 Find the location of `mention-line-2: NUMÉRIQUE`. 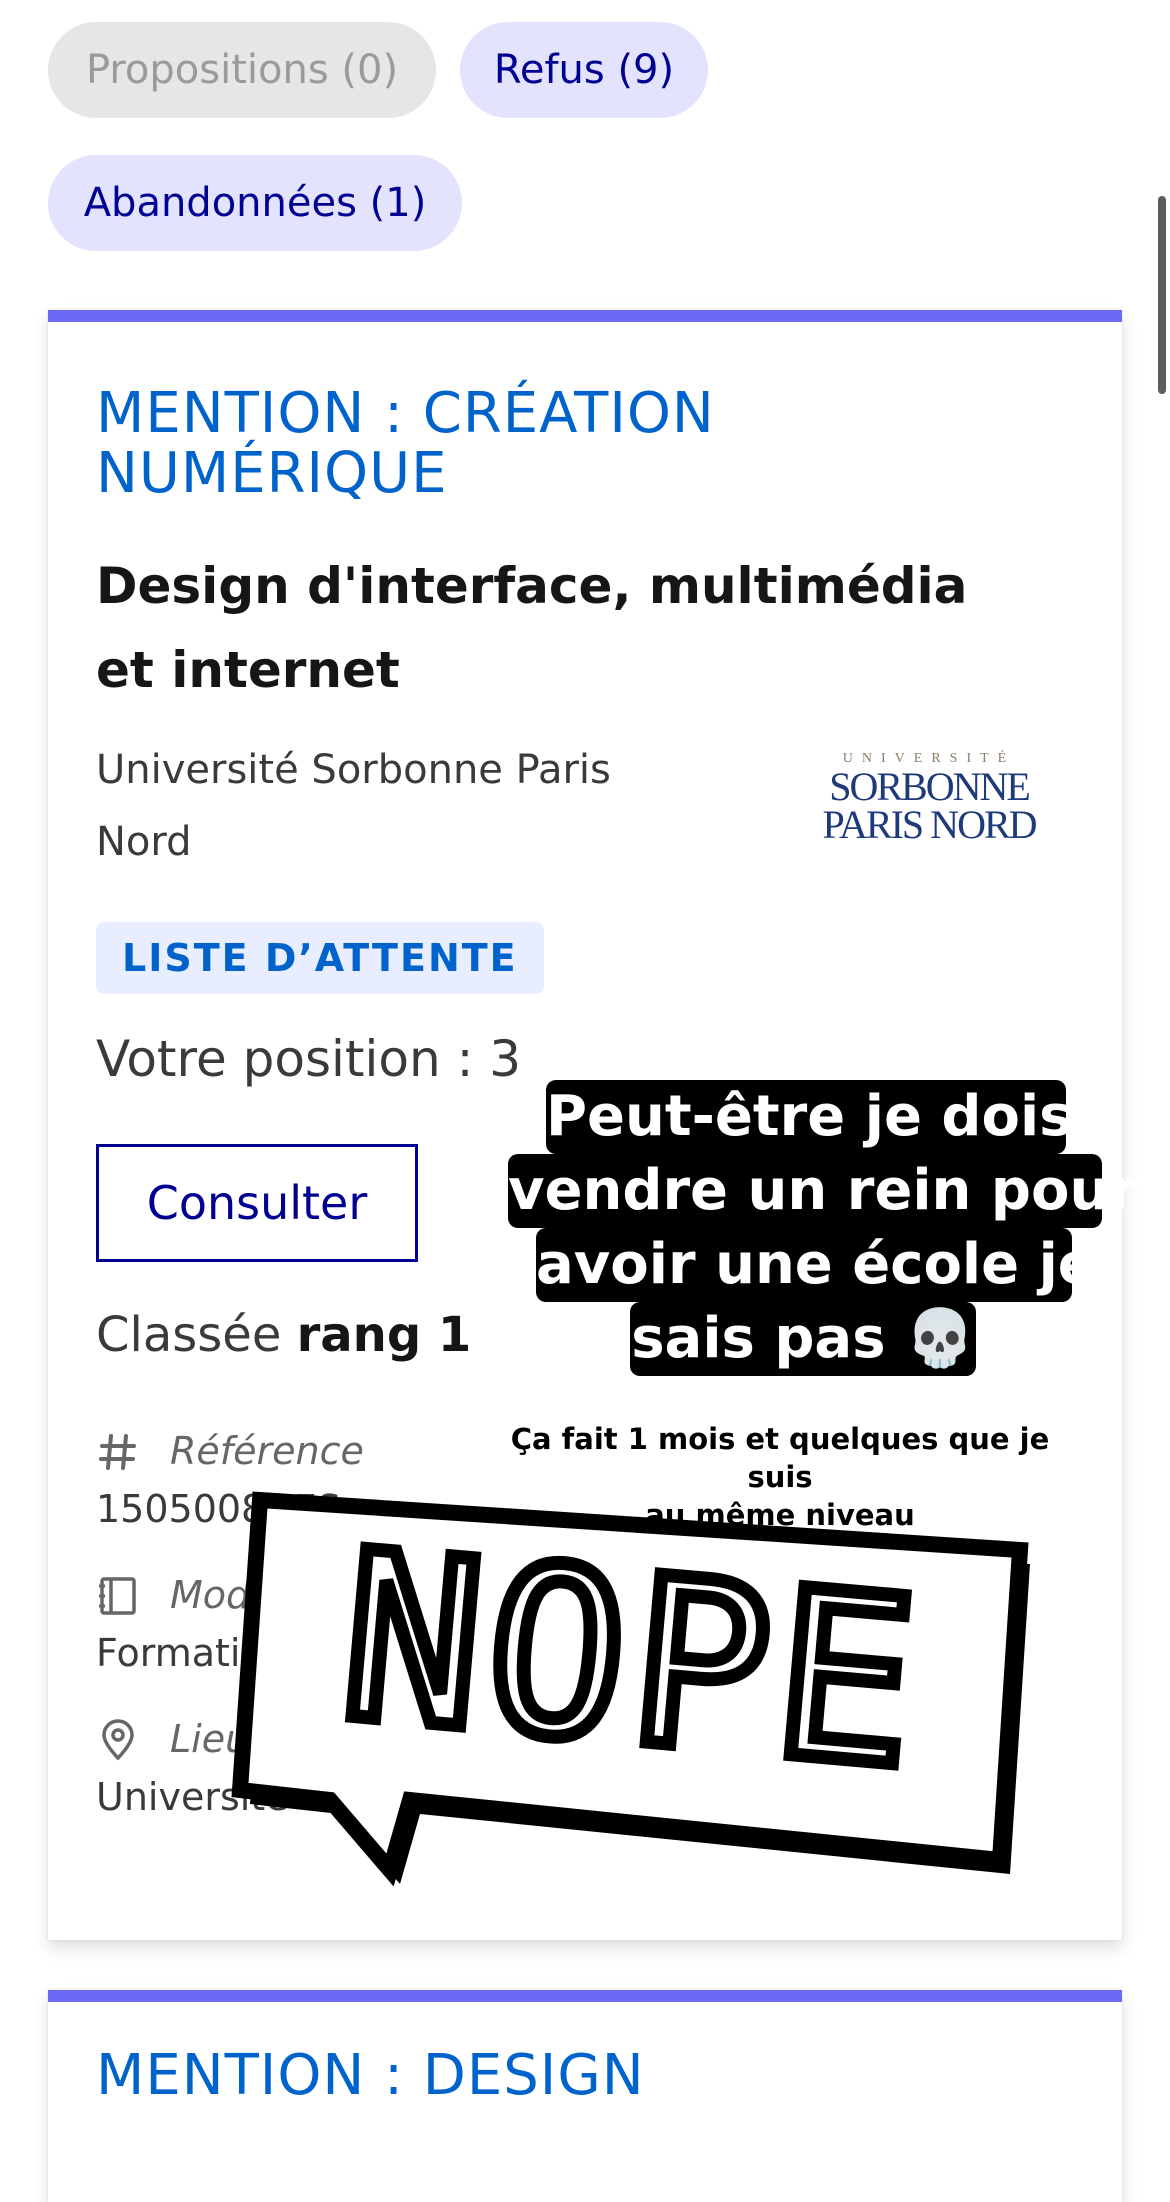

mention-line-2: NUMÉRIQUE is located at coordinates (272, 473).